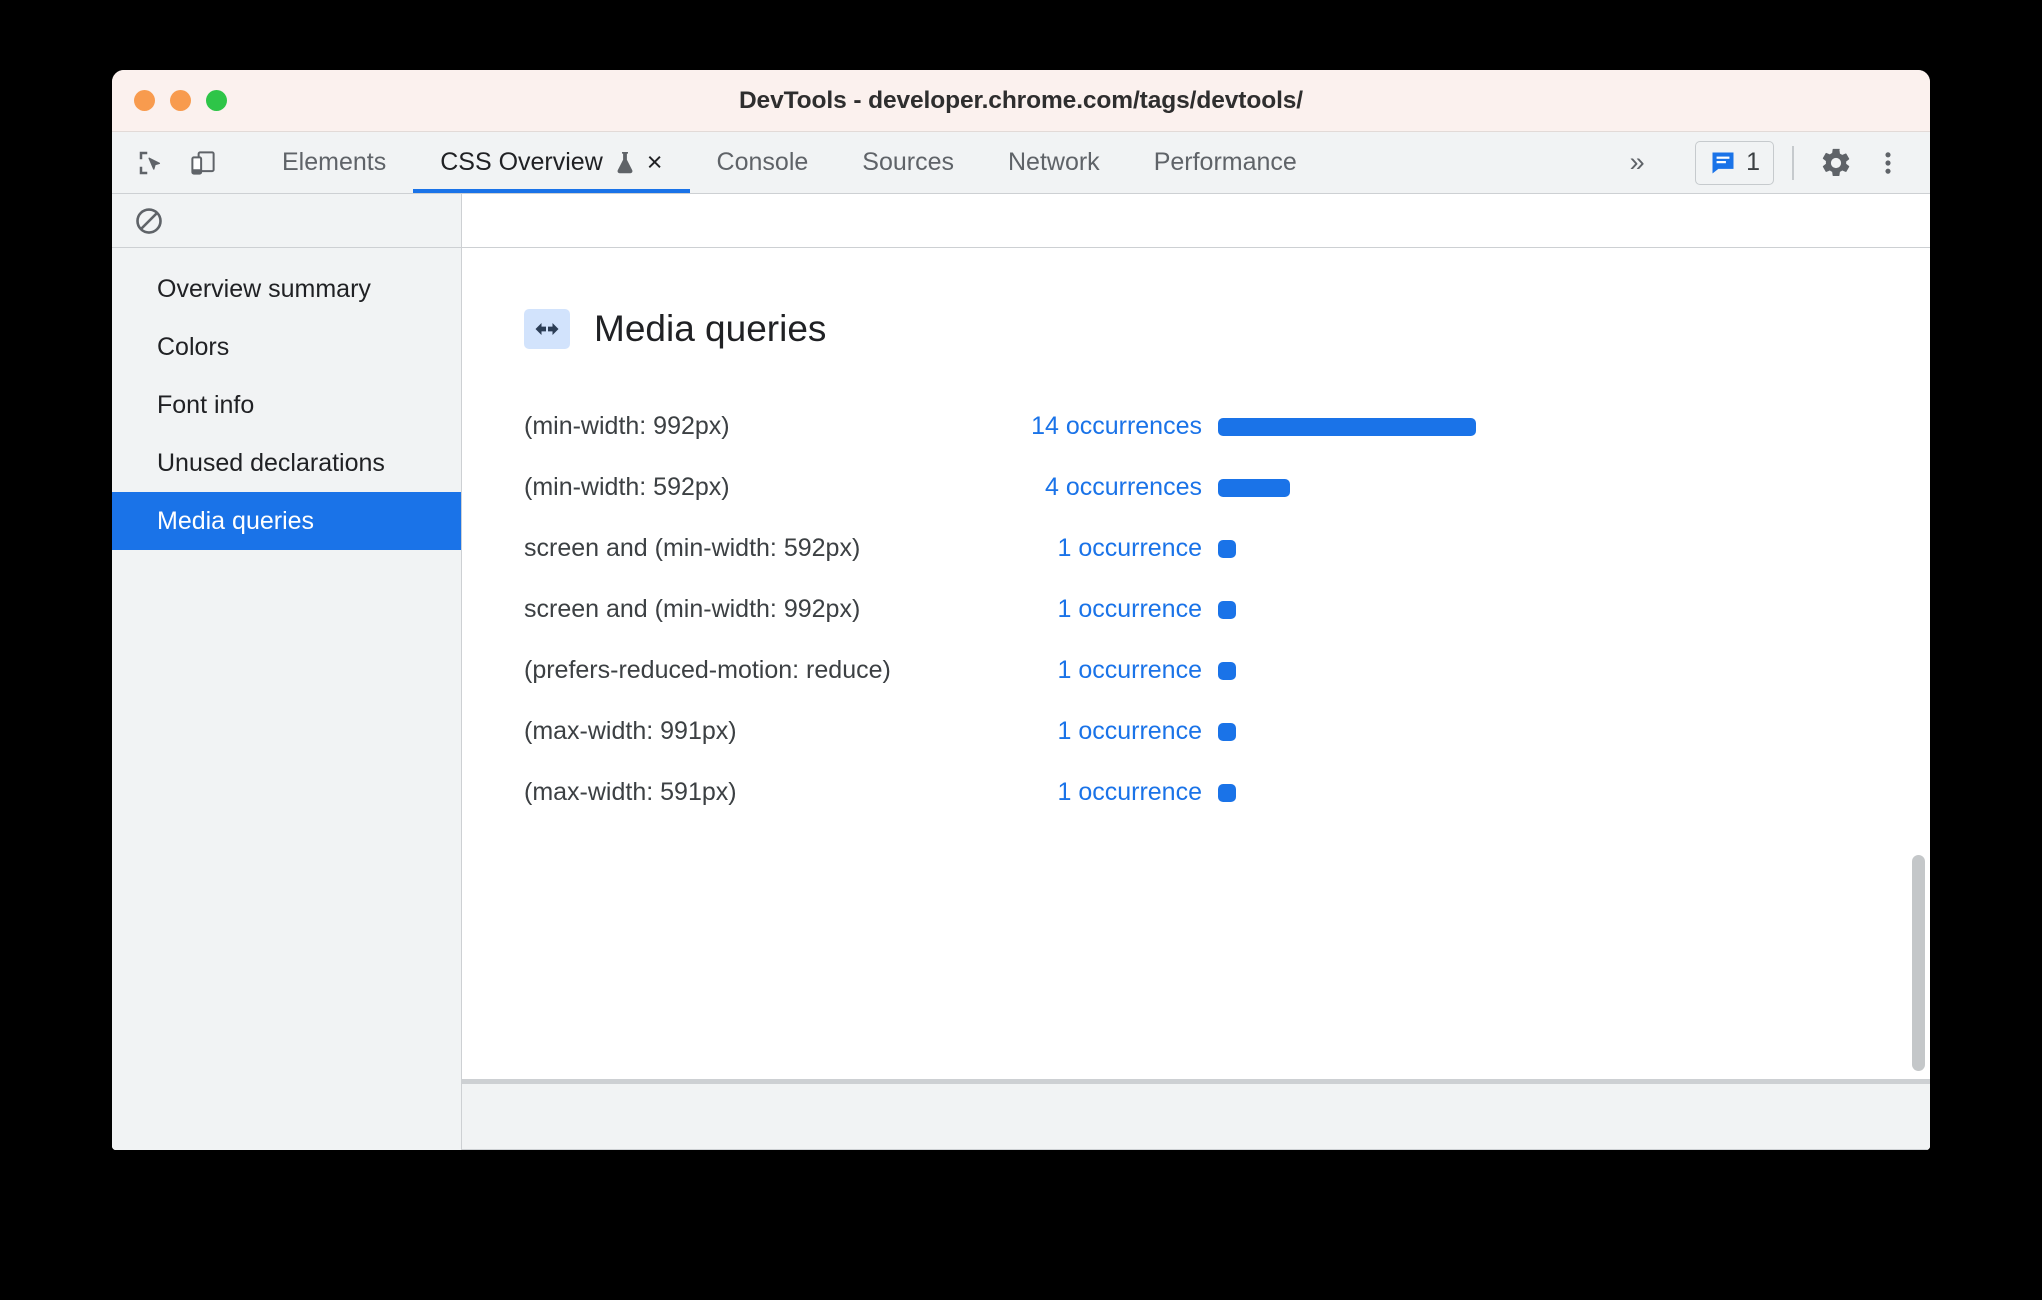 Image resolution: width=2042 pixels, height=1300 pixels. I want to click on toolbar-right-divider, so click(1793, 162).